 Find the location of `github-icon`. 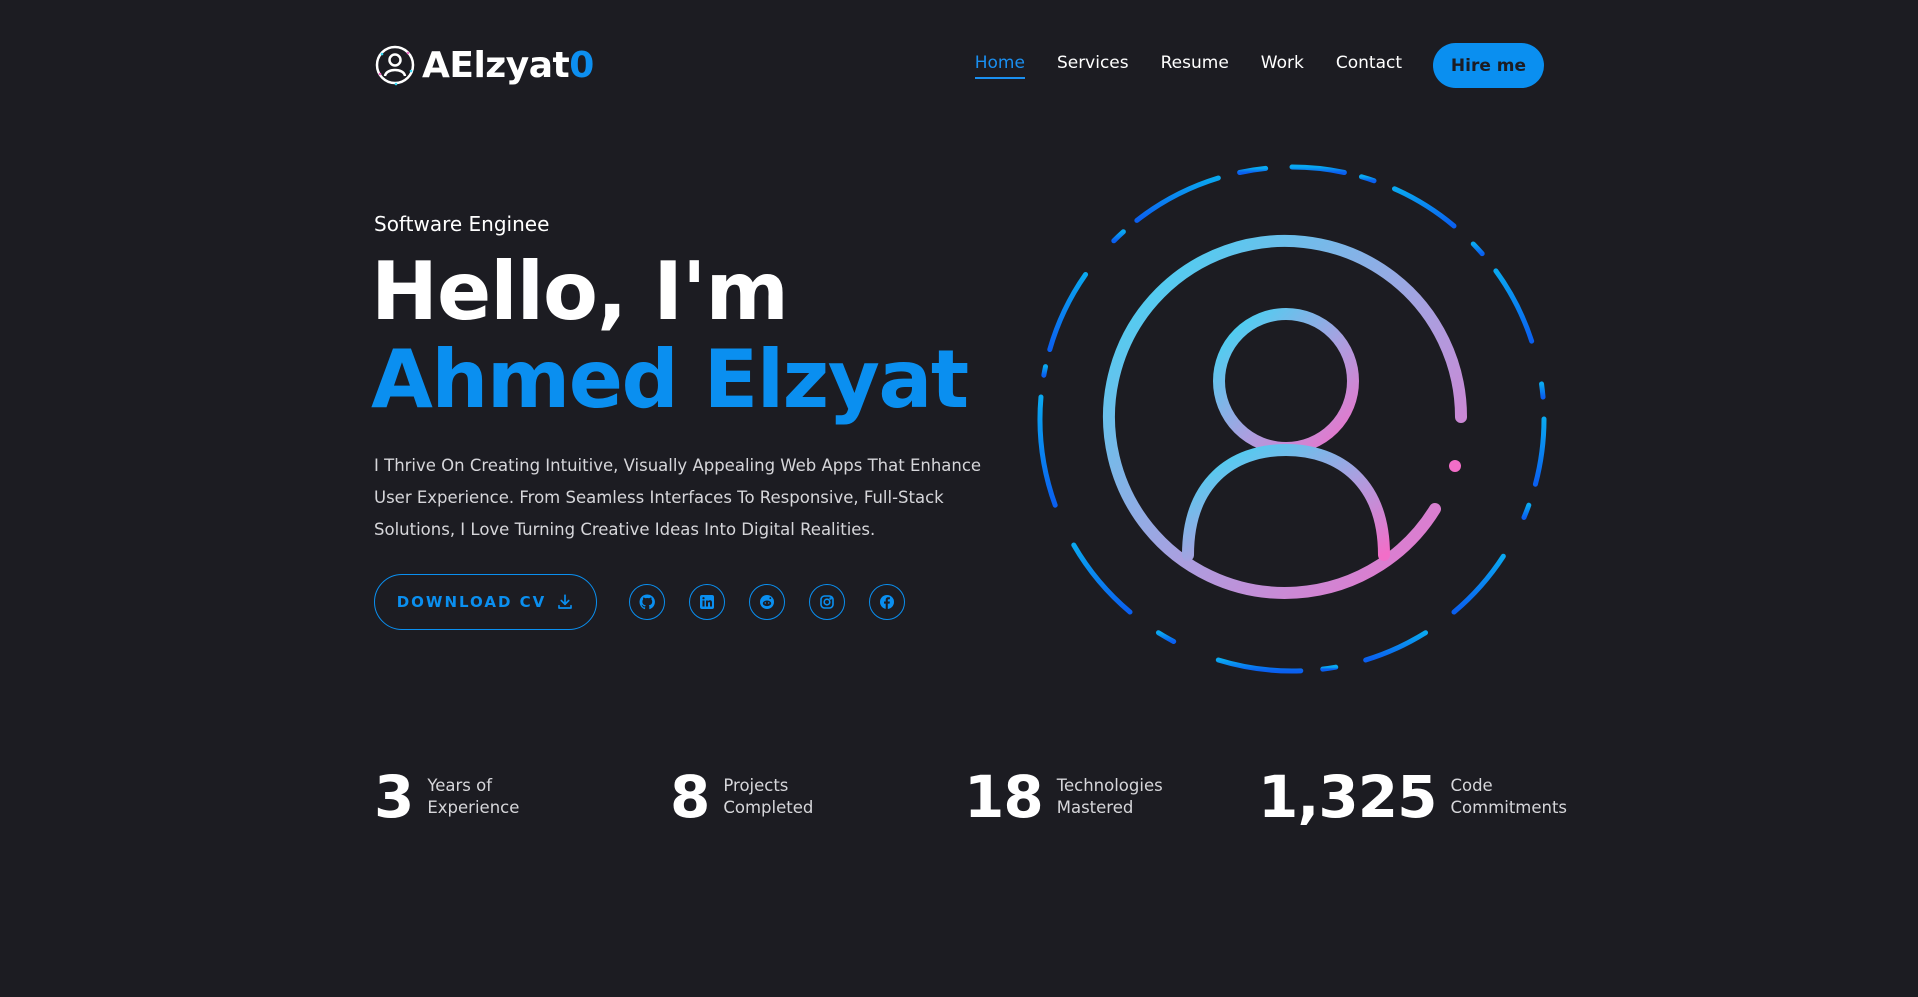

github-icon is located at coordinates (647, 602).